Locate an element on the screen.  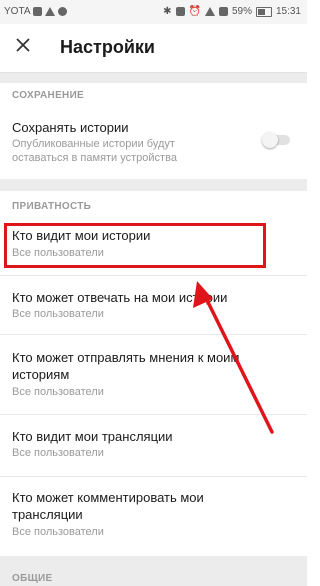
arrow-annotation is located at coordinates (233, 357).